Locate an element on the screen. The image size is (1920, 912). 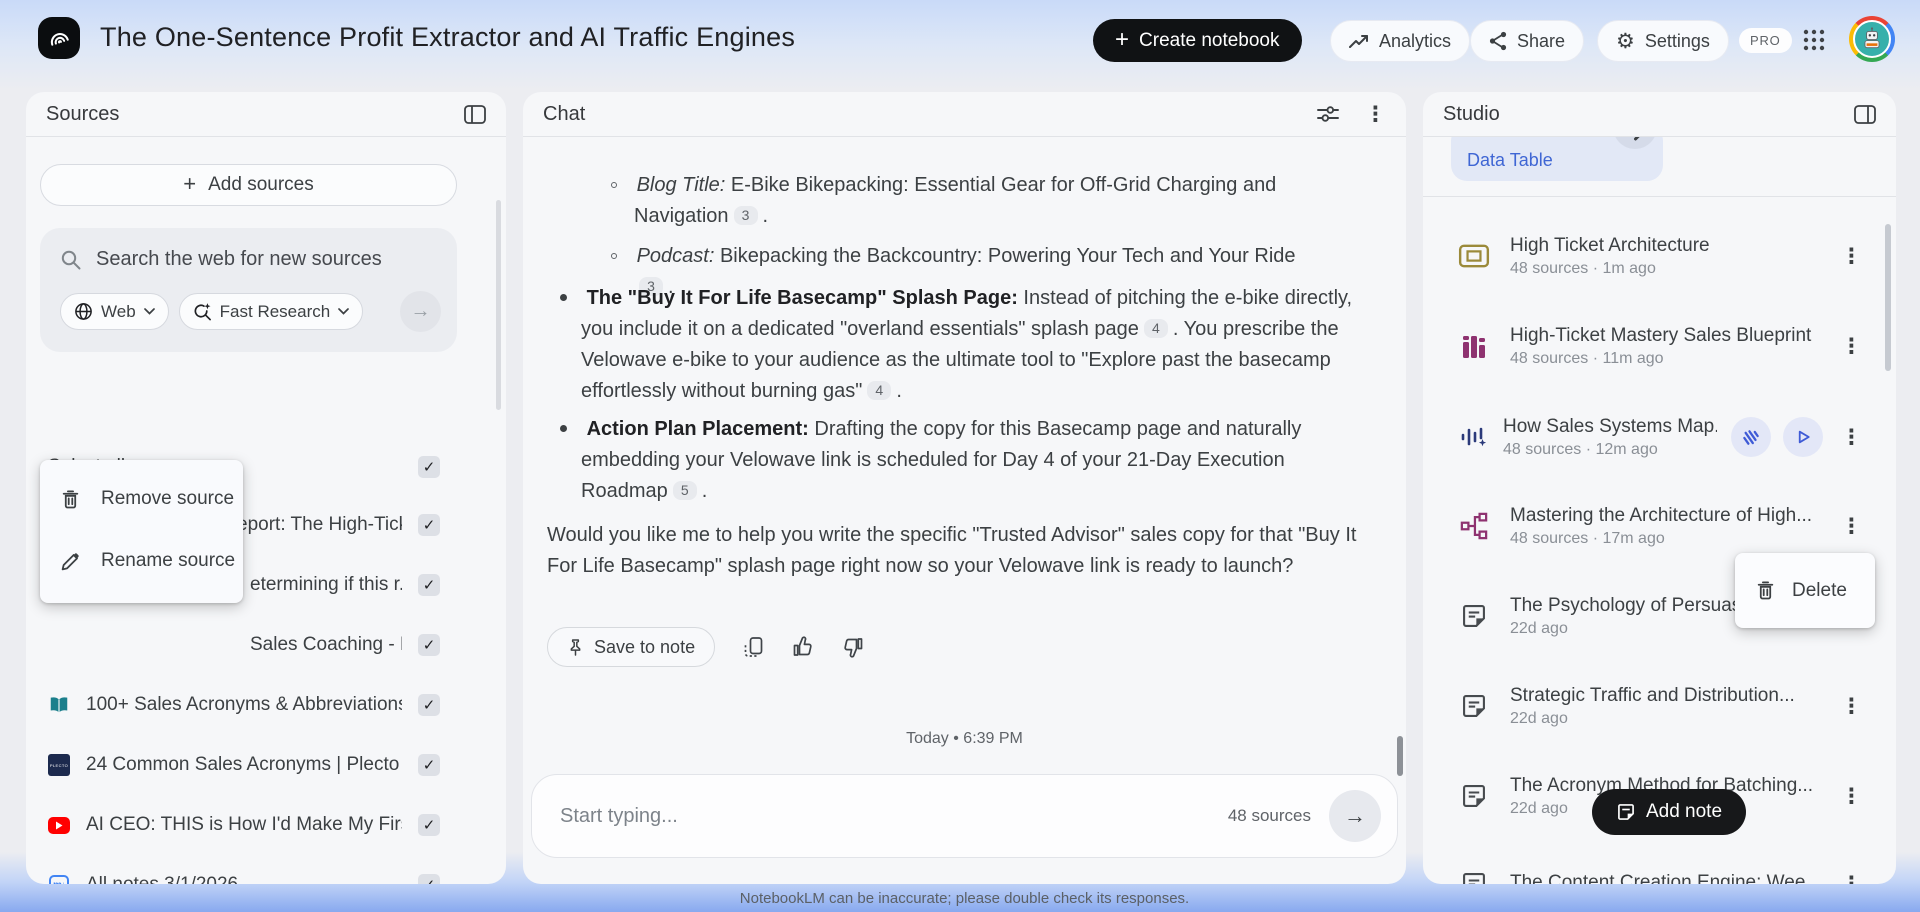
bullet-bold-label: Action Plan Placement: is located at coordinates (697, 429).